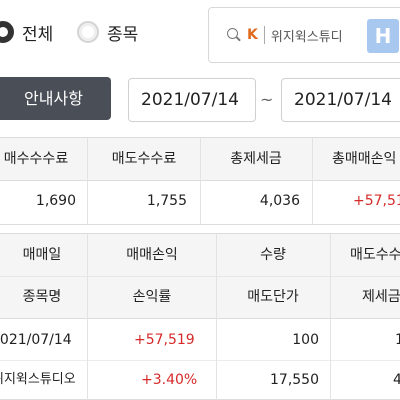 The height and width of the screenshot is (400, 400). I want to click on summary-buy-fee: 1,690, so click(55, 201).